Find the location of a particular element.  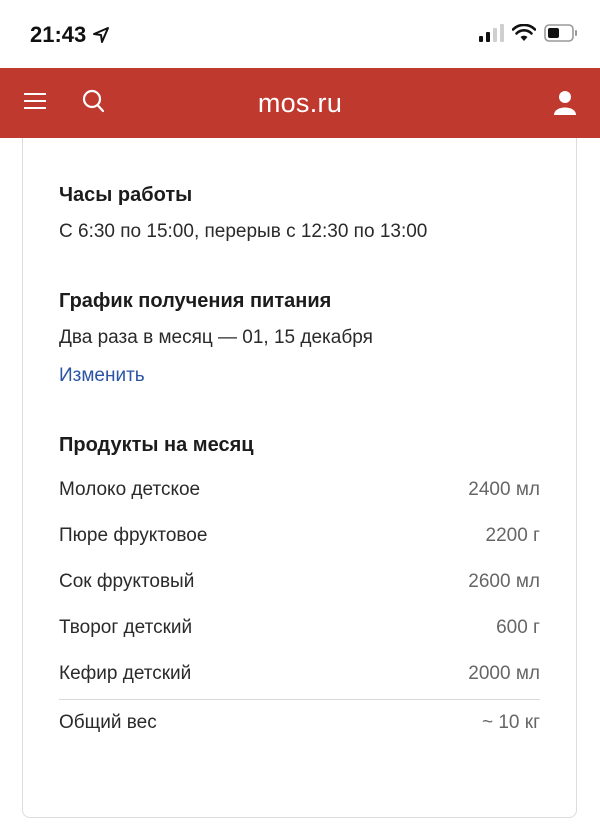

user-icon is located at coordinates (565, 105).